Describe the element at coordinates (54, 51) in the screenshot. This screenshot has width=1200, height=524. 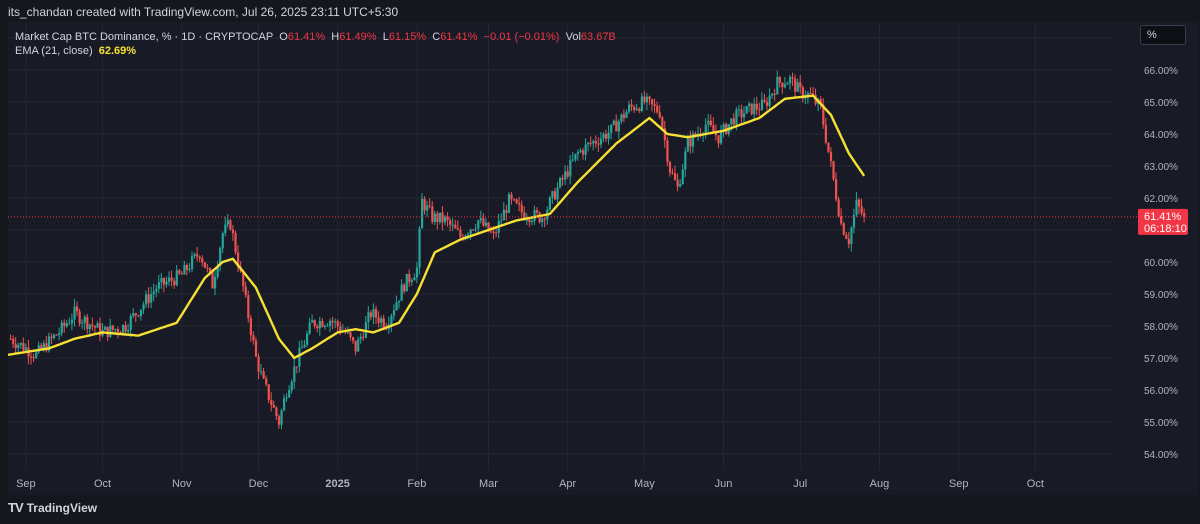
I see `ema-label: EMA (21, close)` at that location.